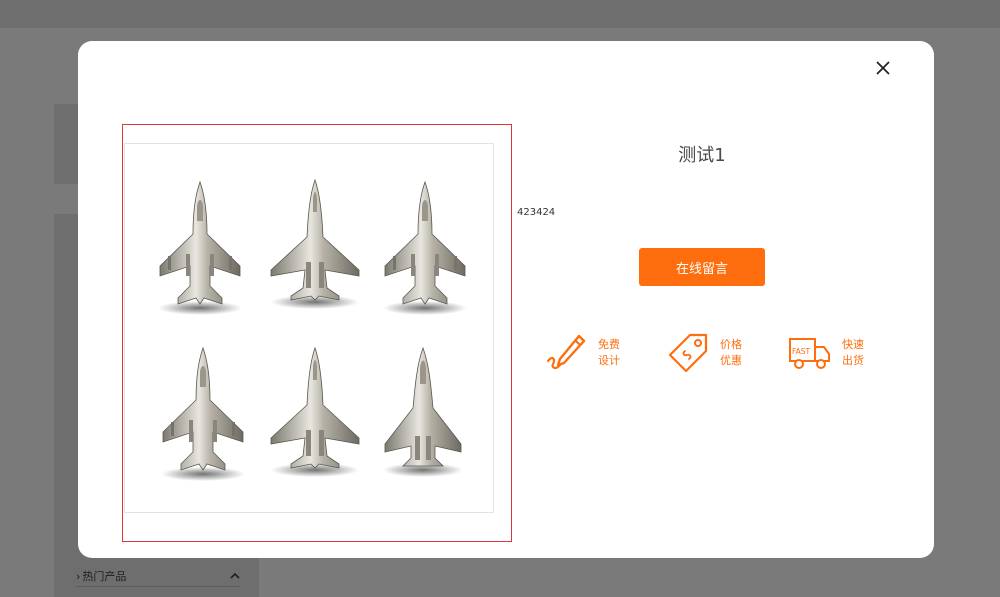 The height and width of the screenshot is (597, 1000). What do you see at coordinates (235, 576) in the screenshot?
I see `chevron-up-icon` at bounding box center [235, 576].